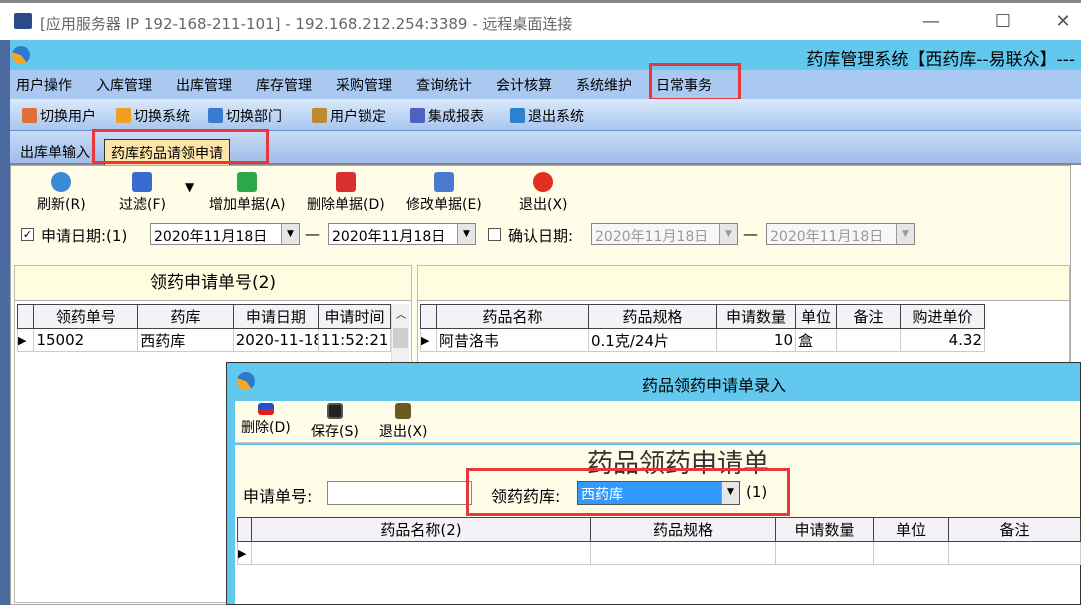  Describe the element at coordinates (153, 116) in the screenshot. I see `switch-system-button: 切换系统` at that location.